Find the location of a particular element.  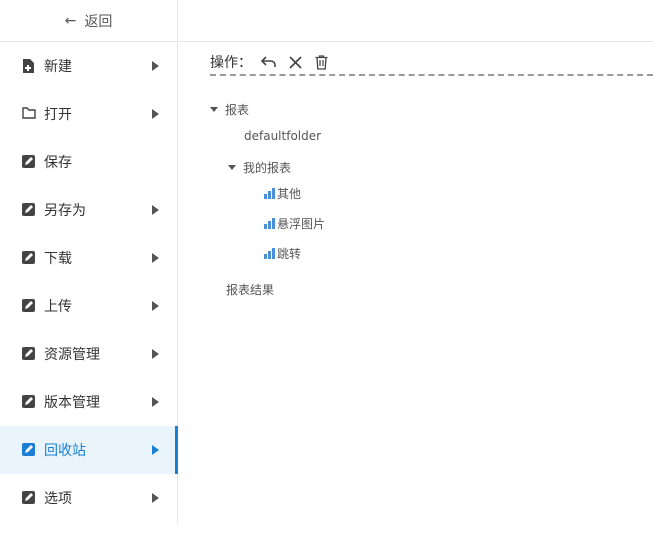

menu-item-label: 下载 is located at coordinates (58, 259).